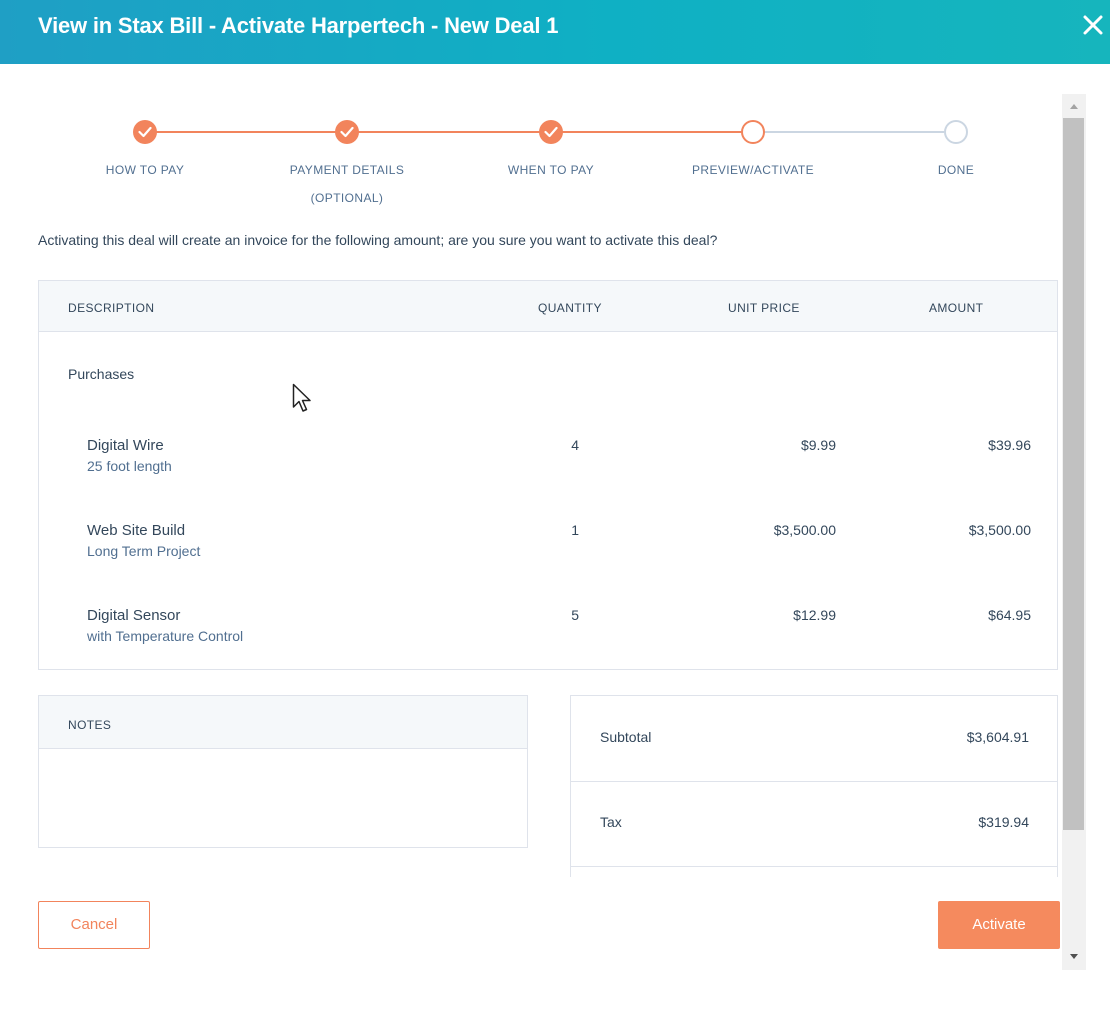  Describe the element at coordinates (956, 308) in the screenshot. I see `column-header-amount: AMOUNT` at that location.